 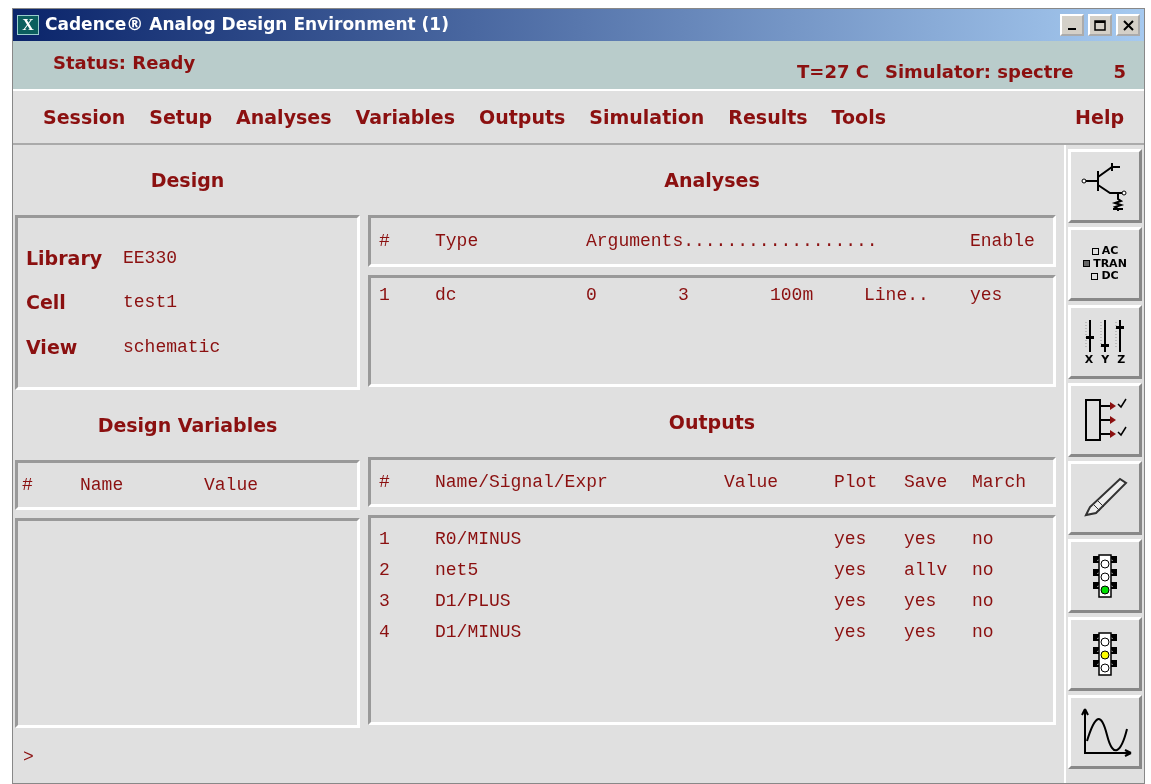 I want to click on column-header: Name/Signal/Expr, so click(x=522, y=482).